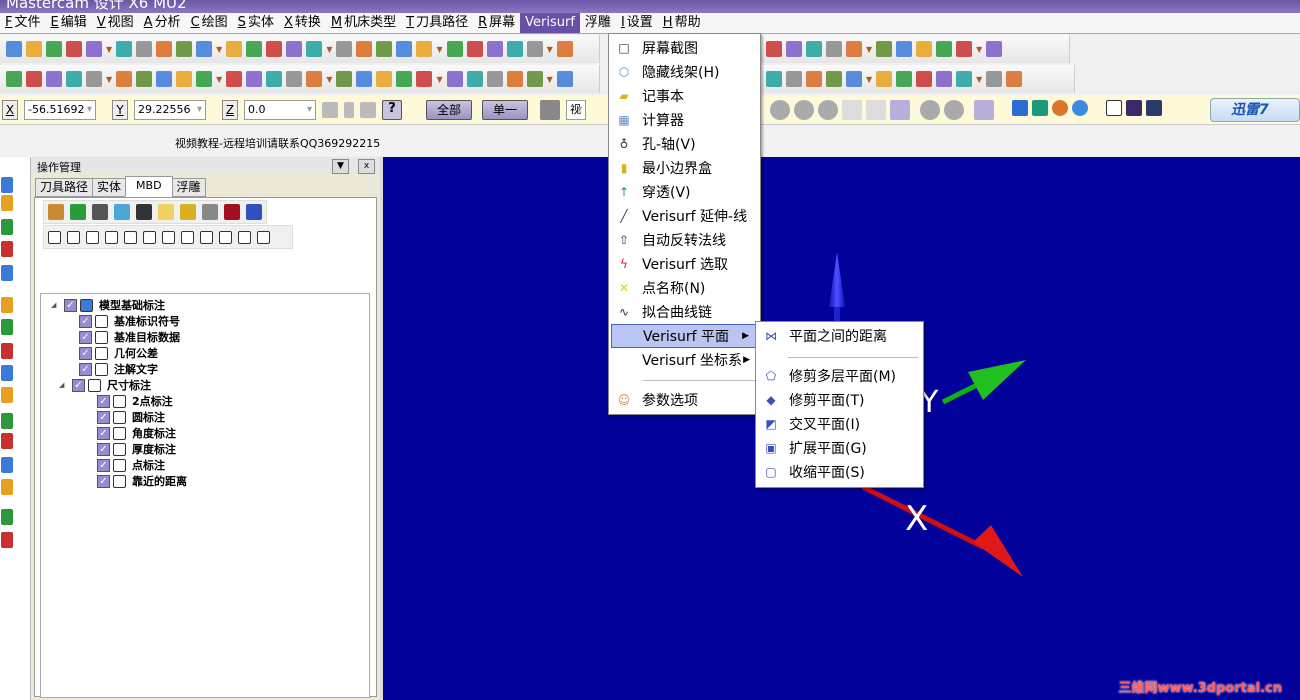 Image resolution: width=1300 pixels, height=700 pixels. Describe the element at coordinates (449, 109) in the screenshot. I see `select-all-button: 全部` at that location.